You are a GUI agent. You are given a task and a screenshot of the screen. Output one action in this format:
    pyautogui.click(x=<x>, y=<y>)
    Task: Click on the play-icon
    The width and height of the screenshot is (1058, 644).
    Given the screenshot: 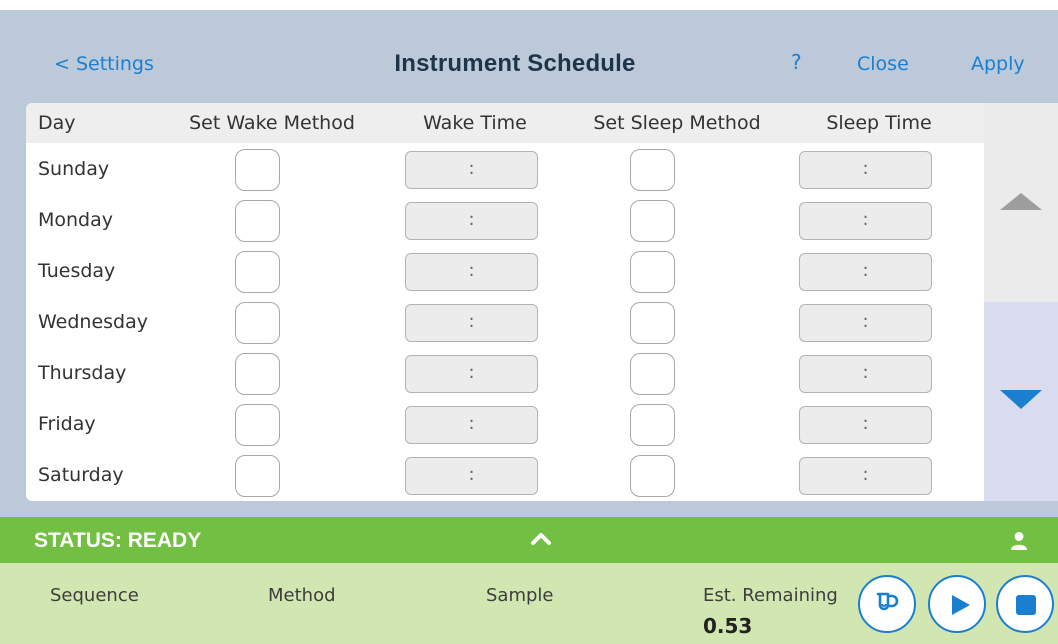 What is the action you would take?
    pyautogui.click(x=961, y=607)
    